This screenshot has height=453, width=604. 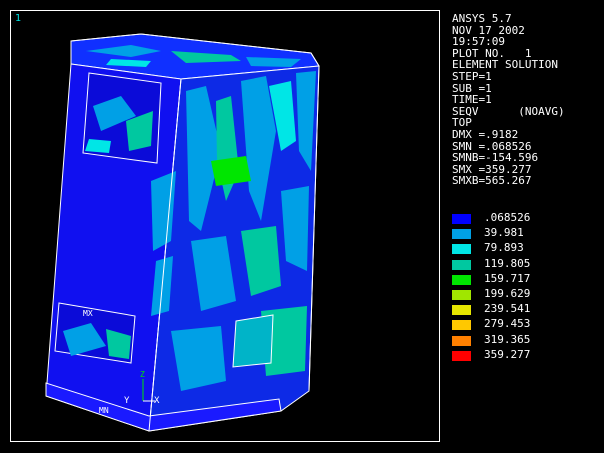 I want to click on legend-row: 79.893, so click(x=522, y=249).